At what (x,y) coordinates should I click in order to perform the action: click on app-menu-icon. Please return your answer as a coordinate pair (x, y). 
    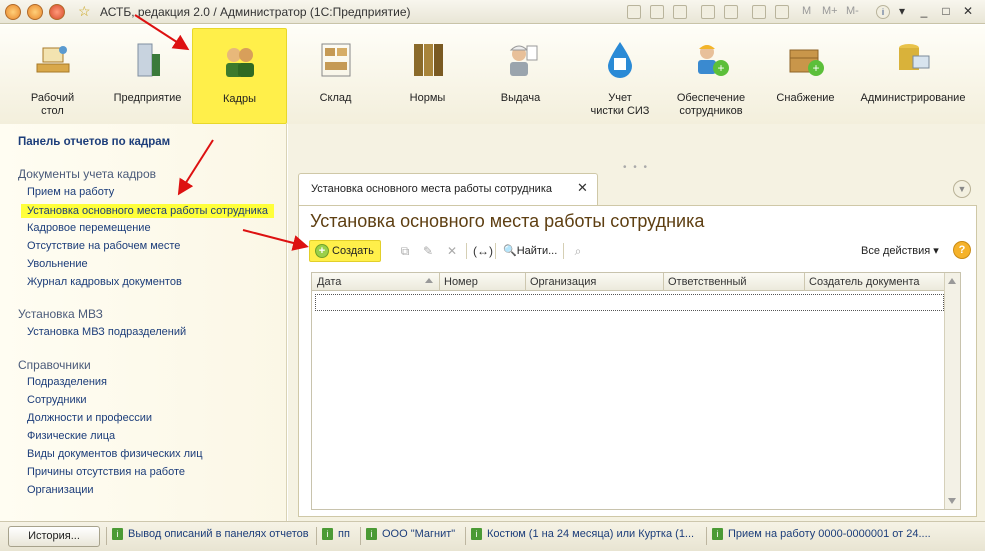
    Looking at the image, I should click on (13, 12).